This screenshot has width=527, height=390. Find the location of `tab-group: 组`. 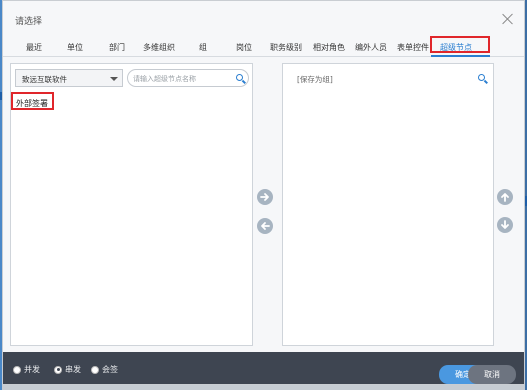

tab-group: 组 is located at coordinates (203, 47).